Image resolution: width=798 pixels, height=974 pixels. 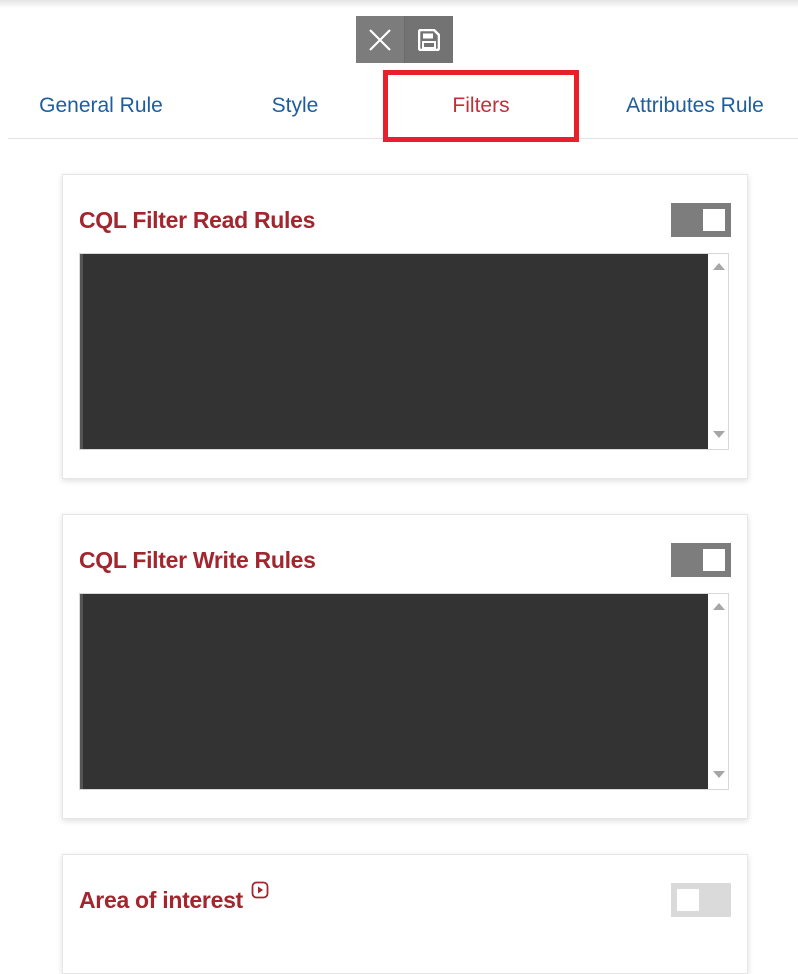 What do you see at coordinates (197, 220) in the screenshot?
I see `panel-title: CQL Filter Read Rules` at bounding box center [197, 220].